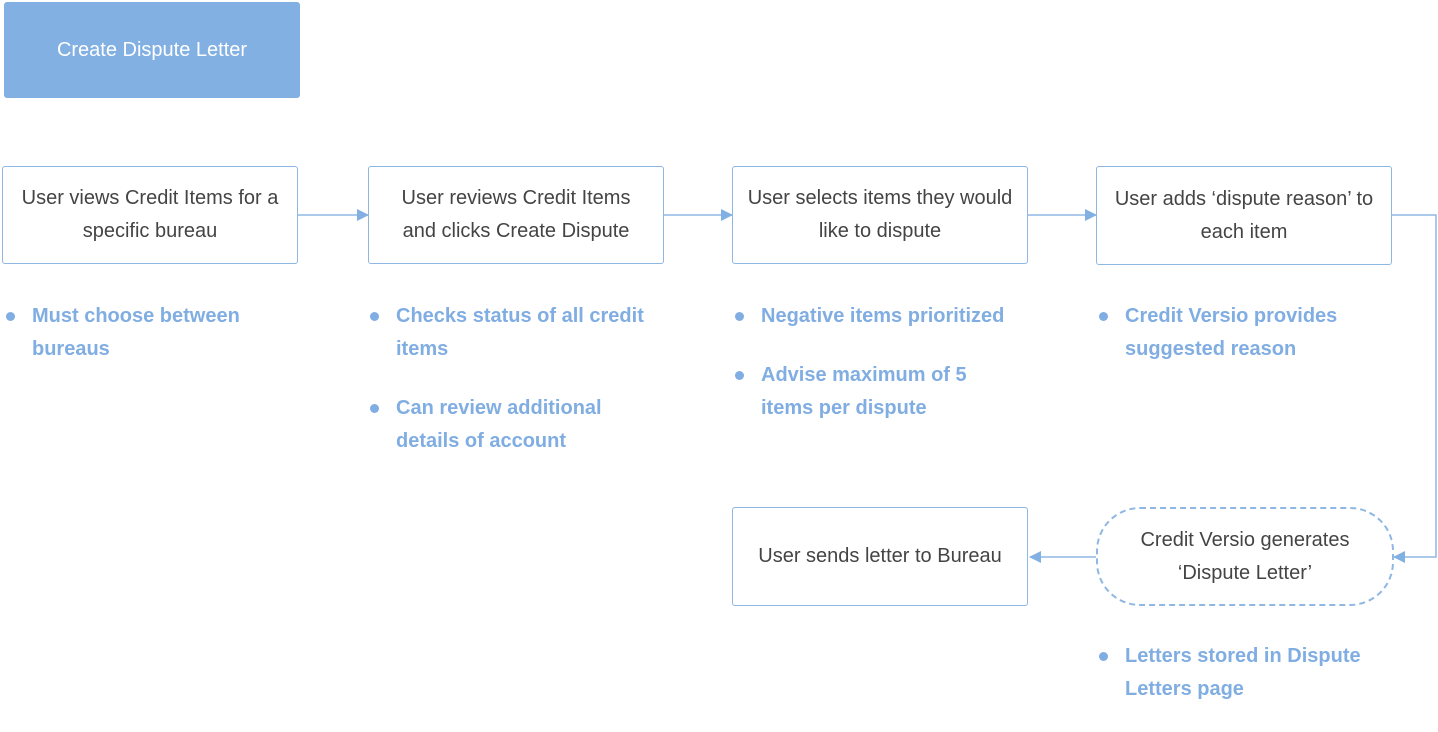 Image resolution: width=1438 pixels, height=732 pixels. I want to click on step-send-letter: User sends letter to Bureau, so click(880, 556).